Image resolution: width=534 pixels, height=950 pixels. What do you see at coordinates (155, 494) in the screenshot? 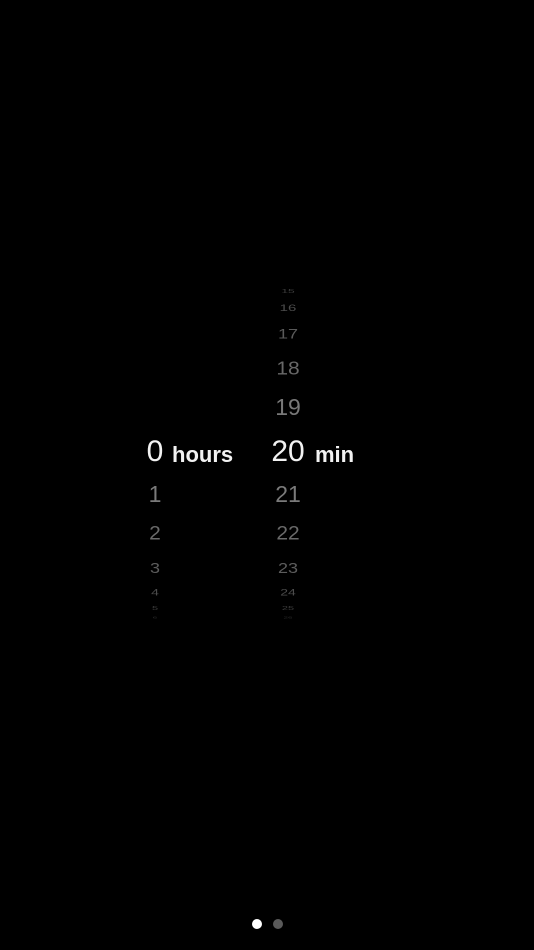
I see `hours-option: 1` at bounding box center [155, 494].